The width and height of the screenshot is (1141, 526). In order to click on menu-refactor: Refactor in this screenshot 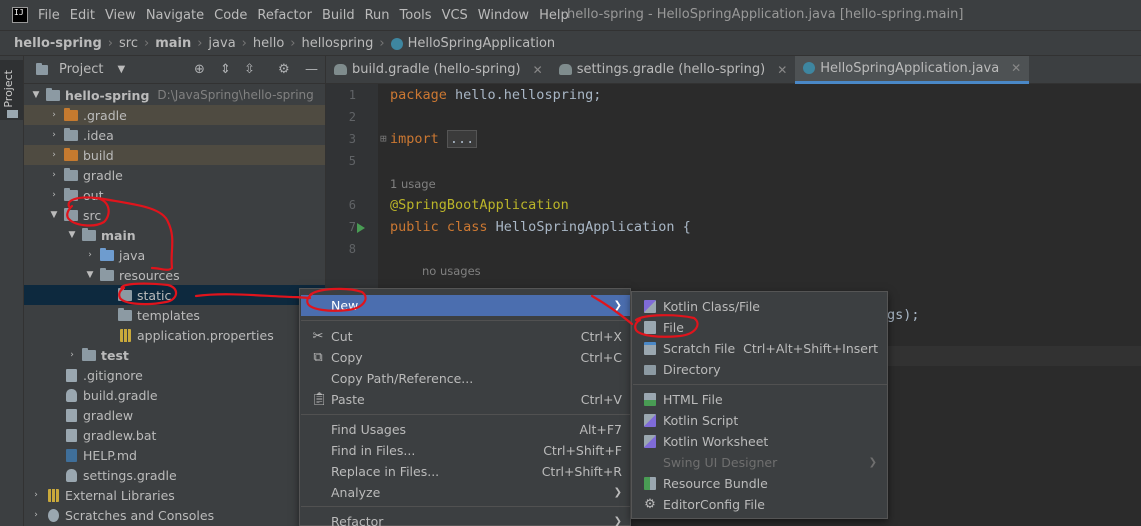, I will do `click(284, 15)`.